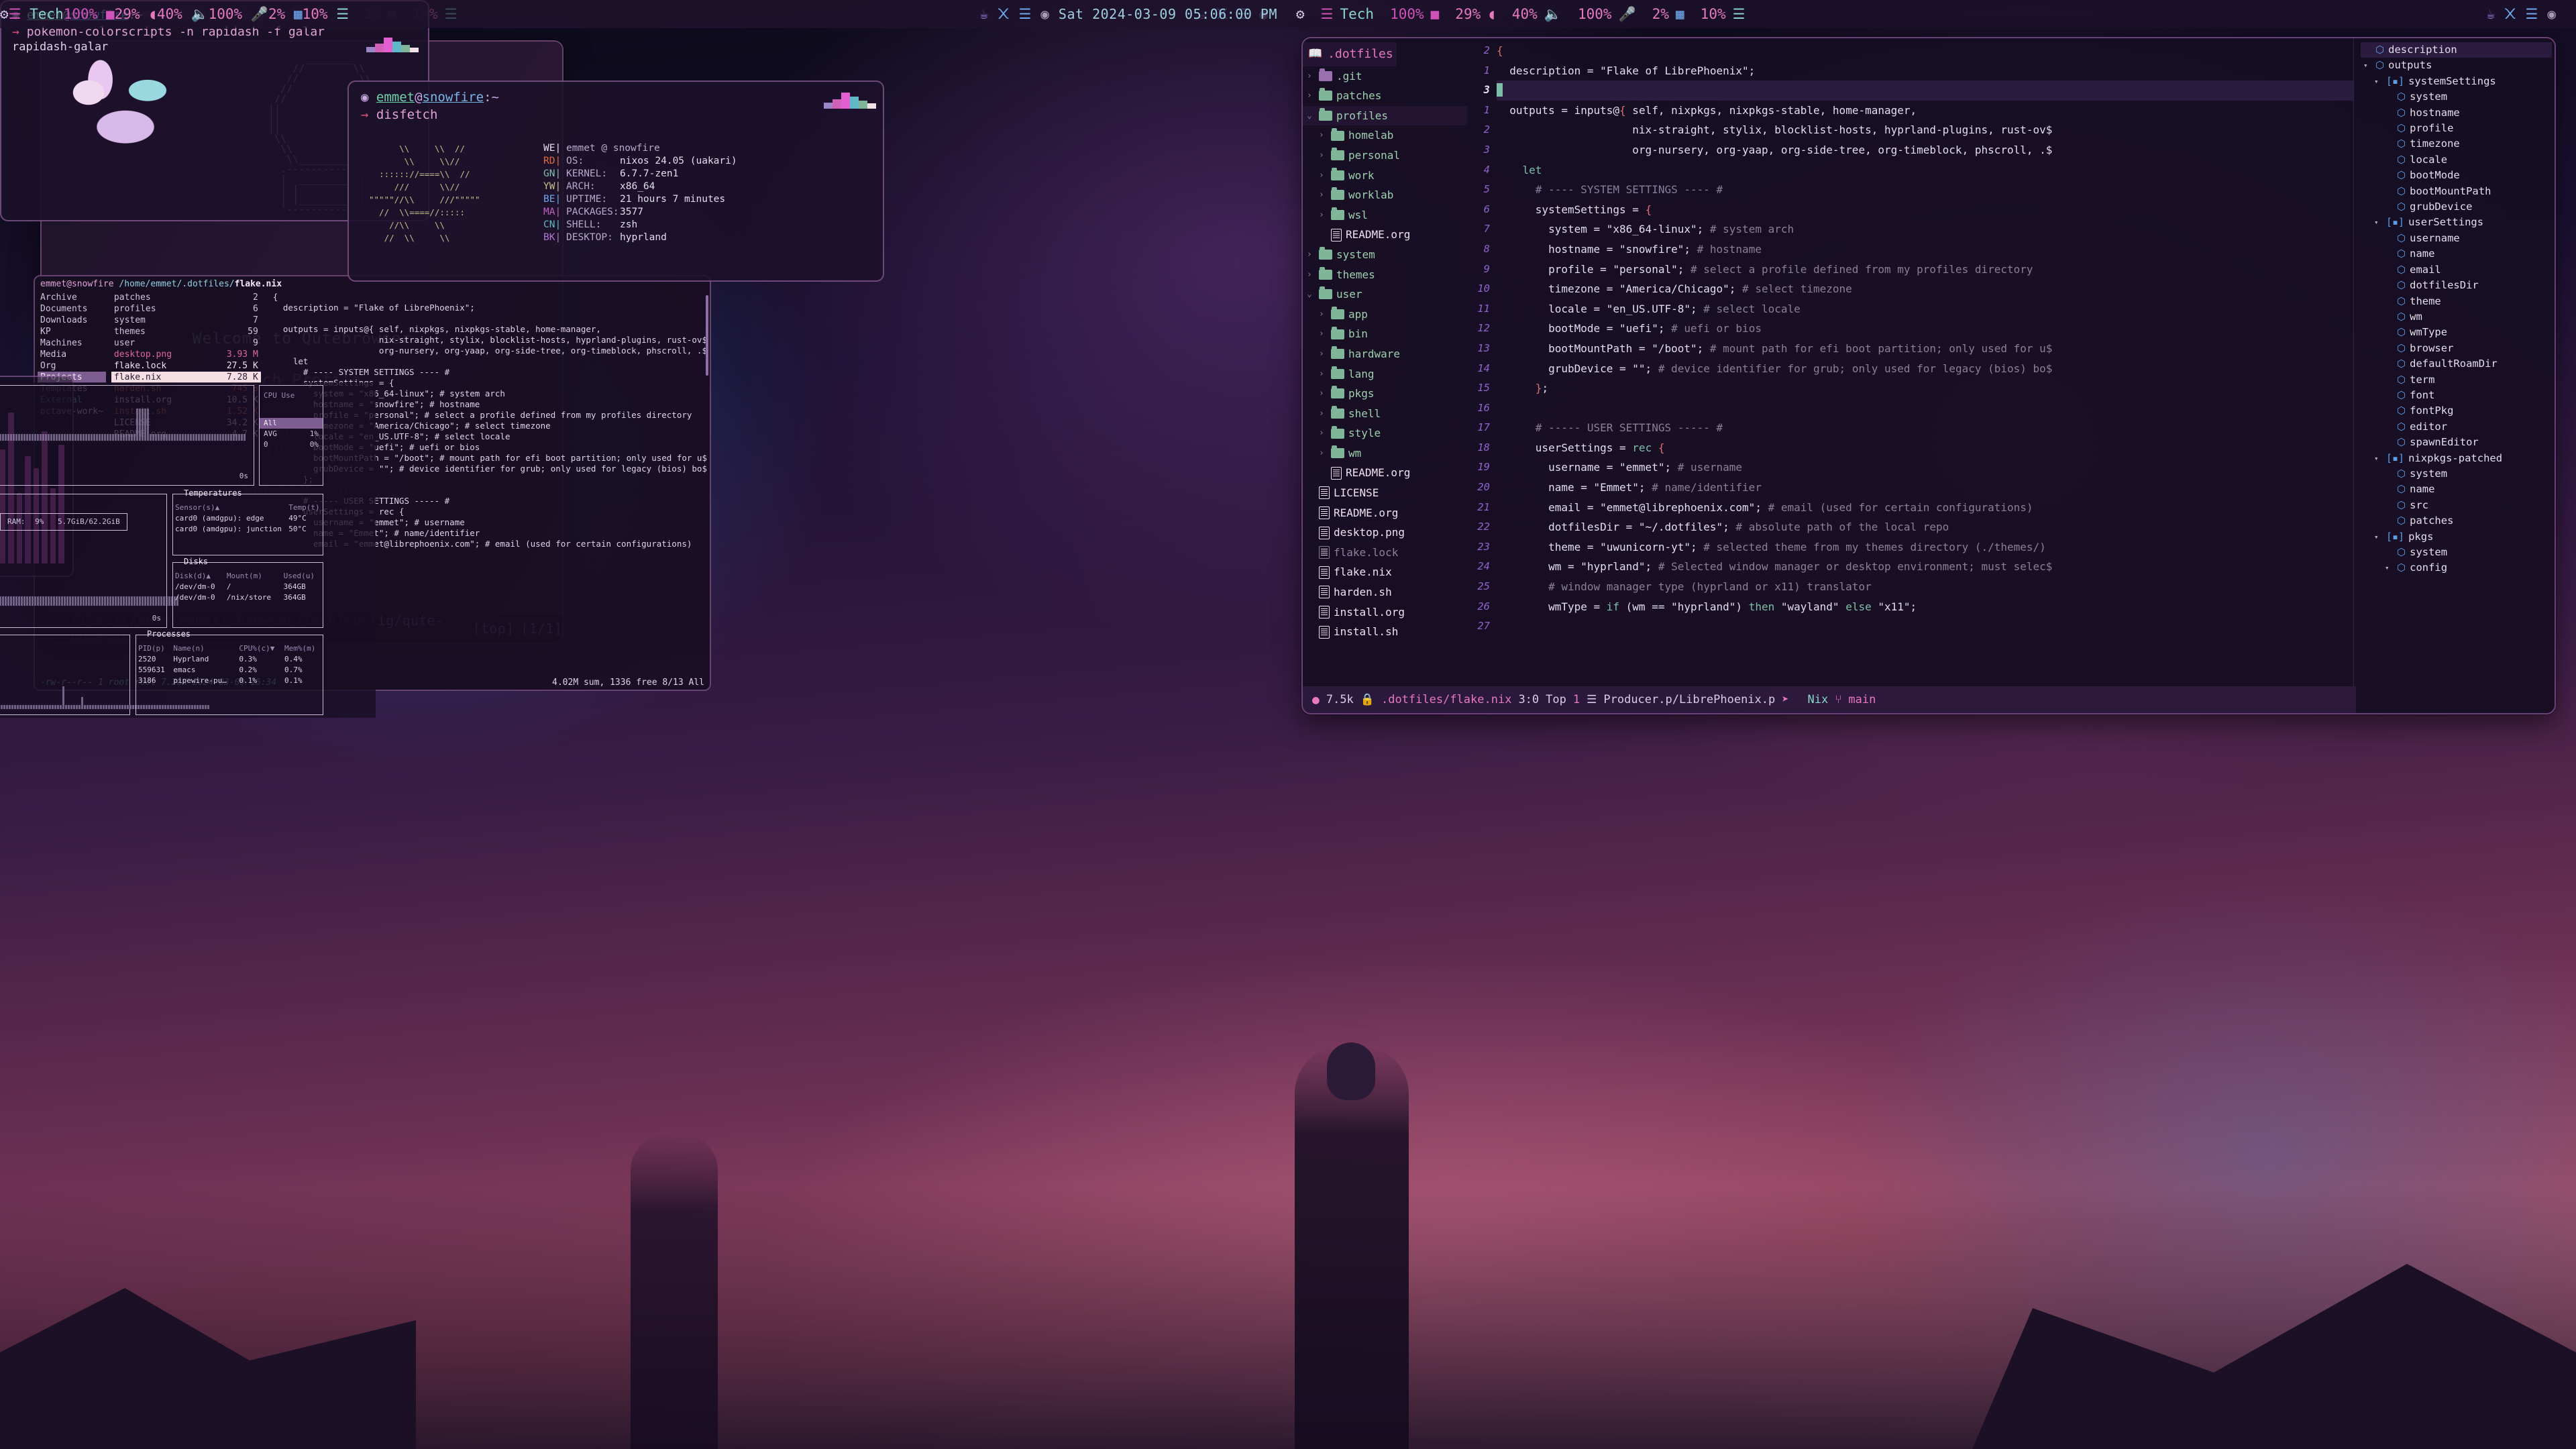  Describe the element at coordinates (2456, 191) in the screenshot. I see `imenu-item-bootMountPath: ⬡ bootMountPath` at that location.